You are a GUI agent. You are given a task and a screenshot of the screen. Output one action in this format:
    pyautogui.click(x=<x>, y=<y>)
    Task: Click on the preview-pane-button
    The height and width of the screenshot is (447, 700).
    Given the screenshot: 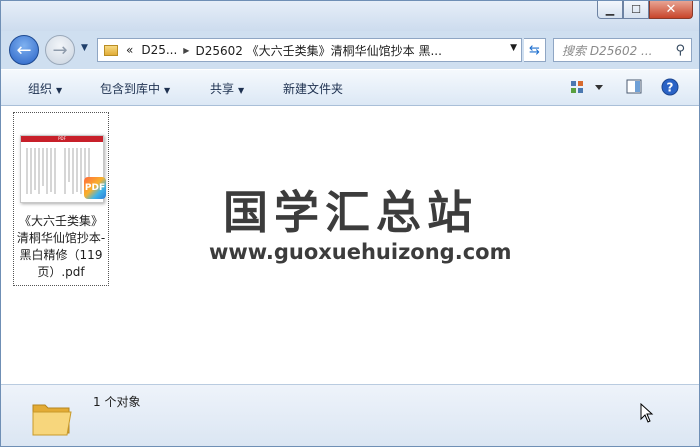 What is the action you would take?
    pyautogui.click(x=634, y=88)
    